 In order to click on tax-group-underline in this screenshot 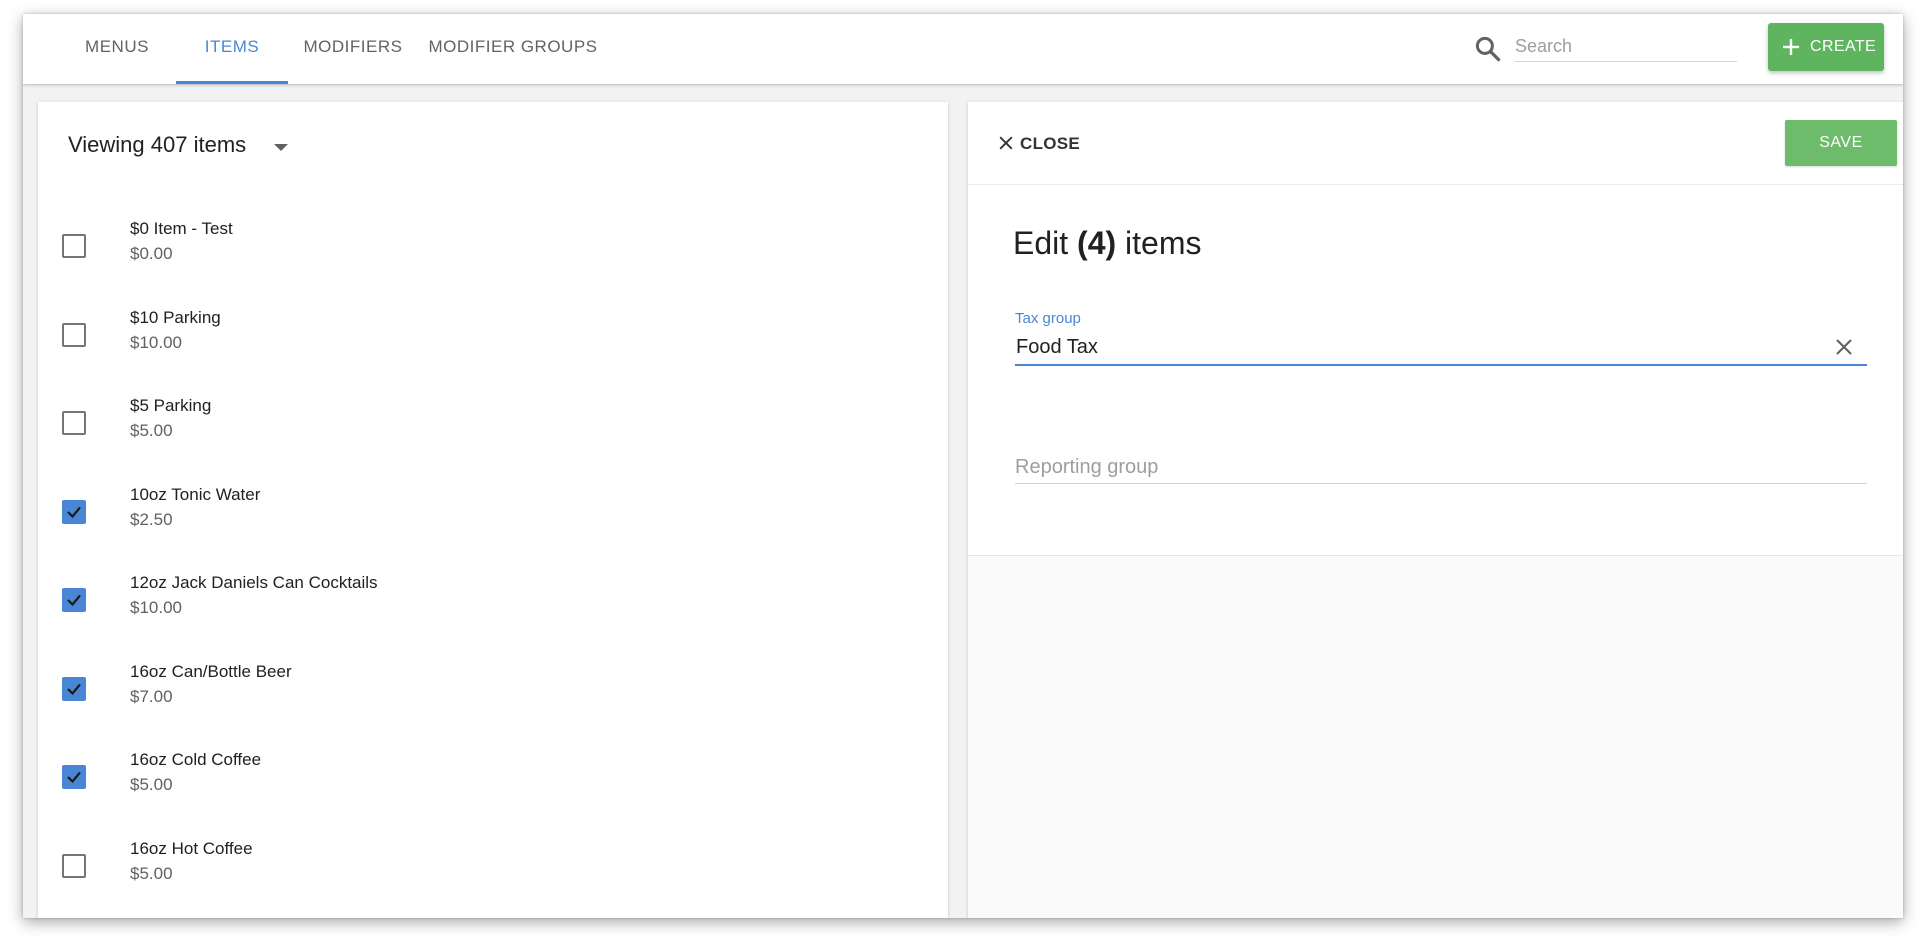, I will do `click(1441, 365)`.